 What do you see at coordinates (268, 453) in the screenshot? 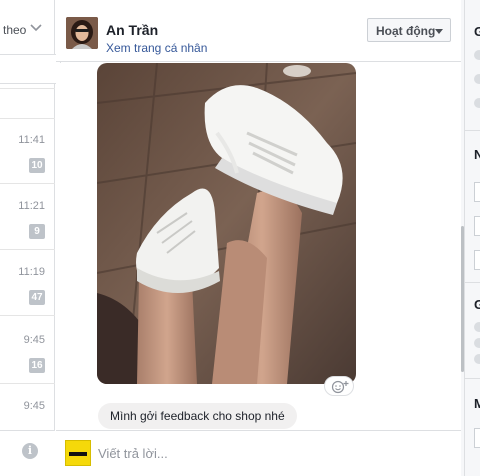
I see `reply-input` at bounding box center [268, 453].